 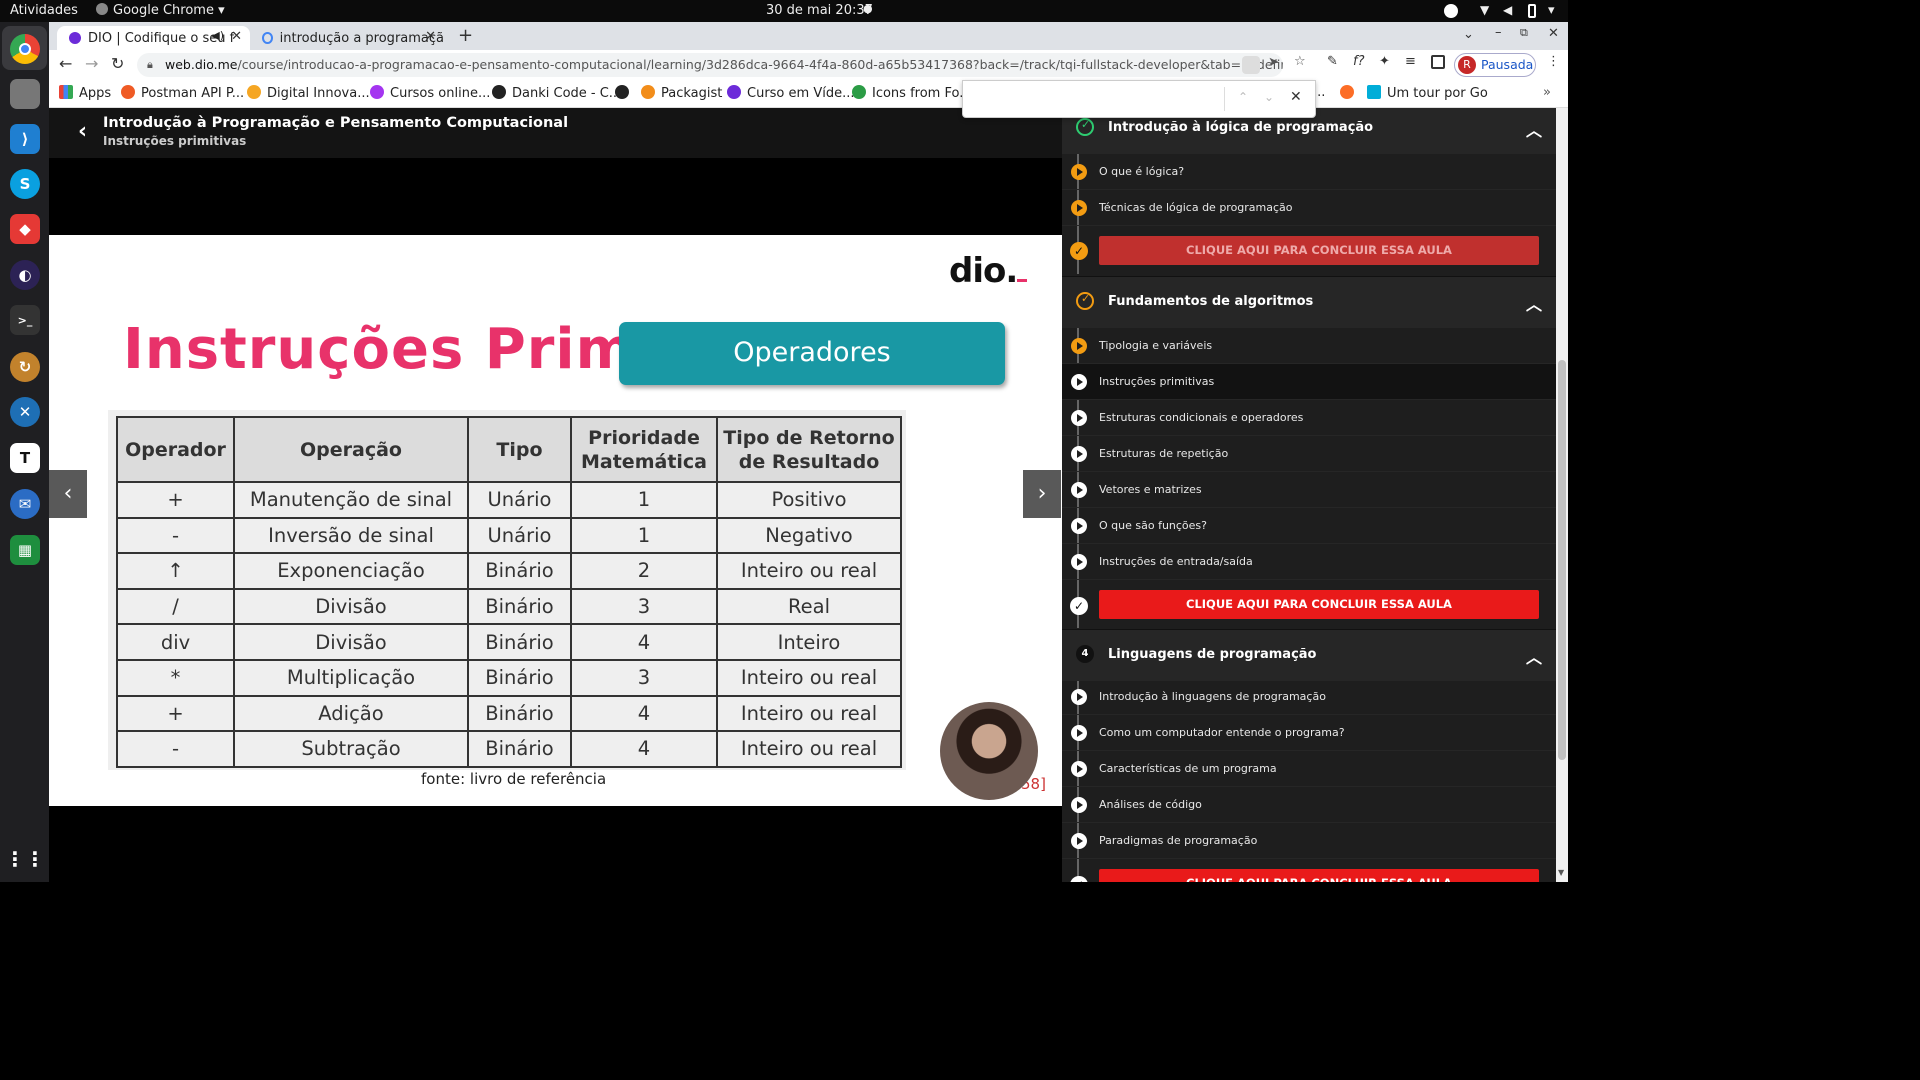 What do you see at coordinates (1468, 34) in the screenshot?
I see `tab-search-icon: ⌄` at bounding box center [1468, 34].